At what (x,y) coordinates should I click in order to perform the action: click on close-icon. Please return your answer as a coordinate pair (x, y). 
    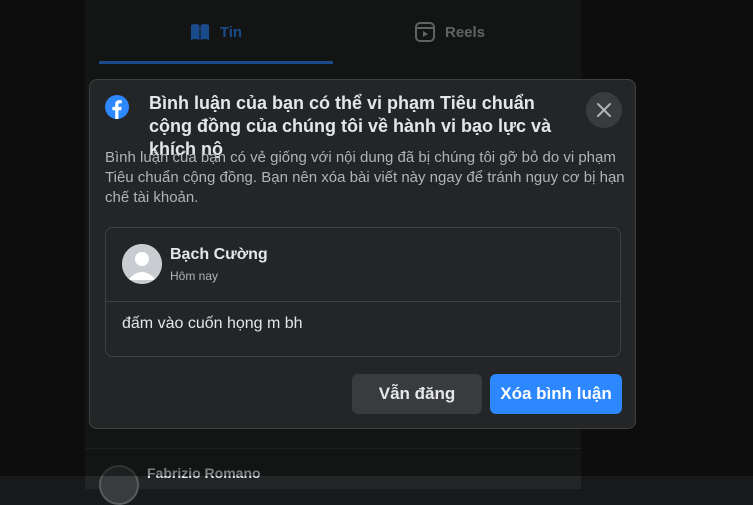
    Looking at the image, I should click on (604, 110).